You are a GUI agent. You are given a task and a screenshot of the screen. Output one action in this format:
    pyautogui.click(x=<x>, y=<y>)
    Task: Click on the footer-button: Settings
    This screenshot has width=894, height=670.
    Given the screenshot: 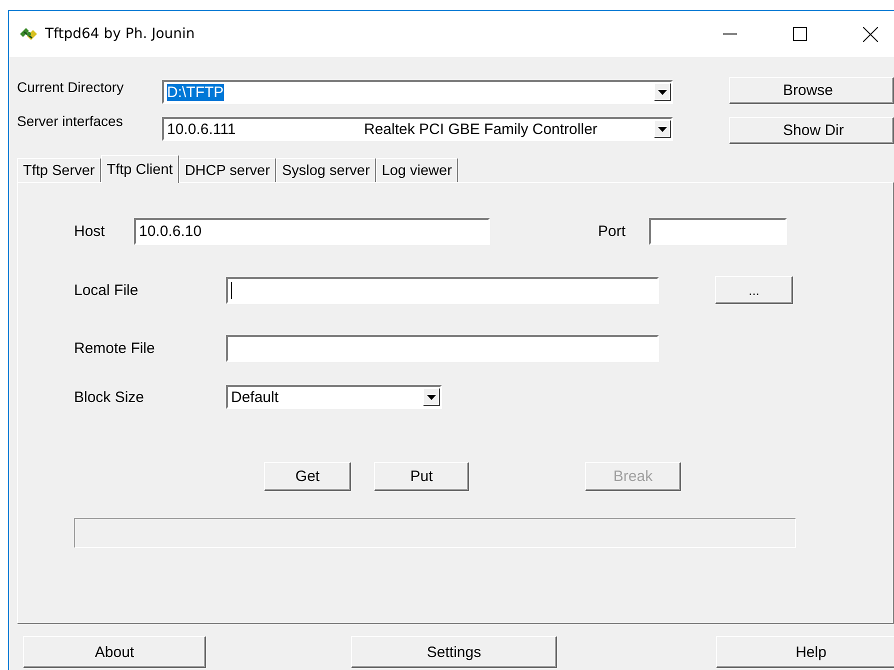 What is the action you would take?
    pyautogui.click(x=454, y=652)
    